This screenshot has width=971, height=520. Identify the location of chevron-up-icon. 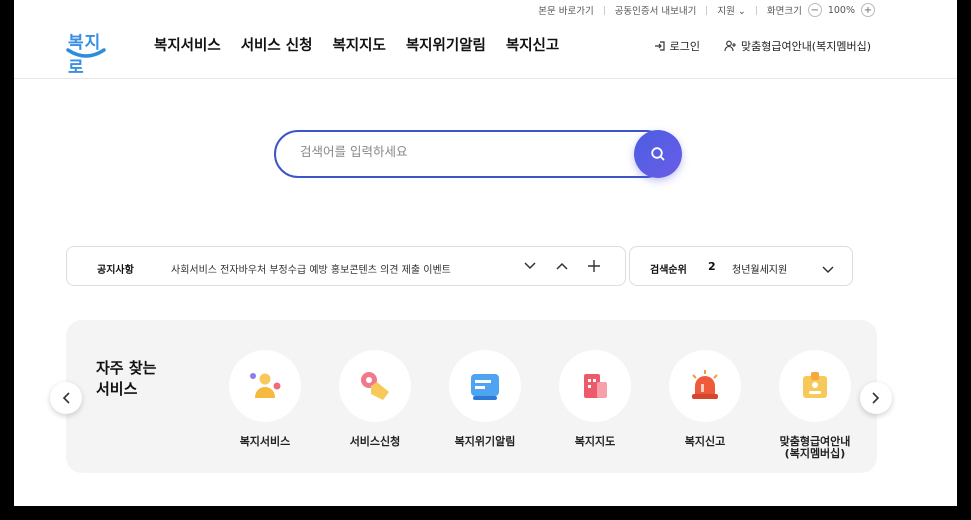
(562, 266).